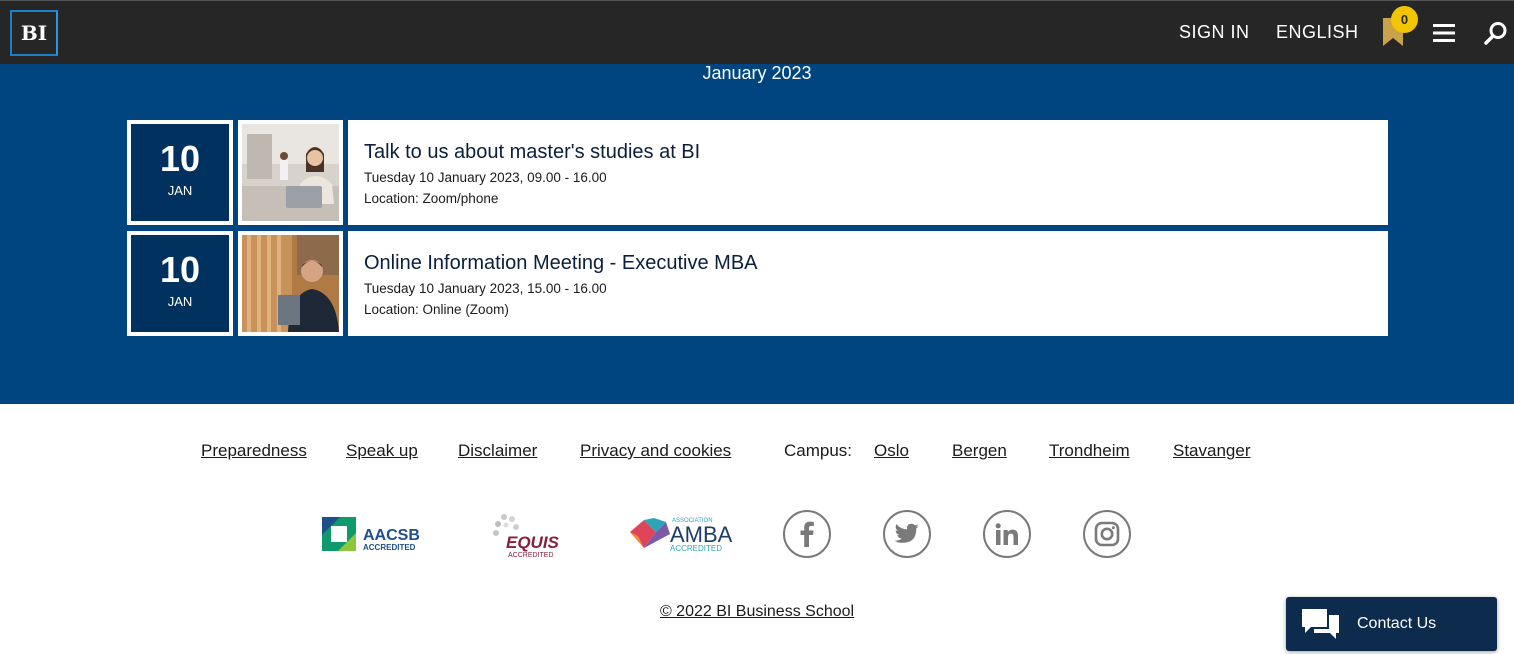 This screenshot has height=654, width=1514. What do you see at coordinates (891, 451) in the screenshot?
I see `campus-link-oslo: Oslo` at bounding box center [891, 451].